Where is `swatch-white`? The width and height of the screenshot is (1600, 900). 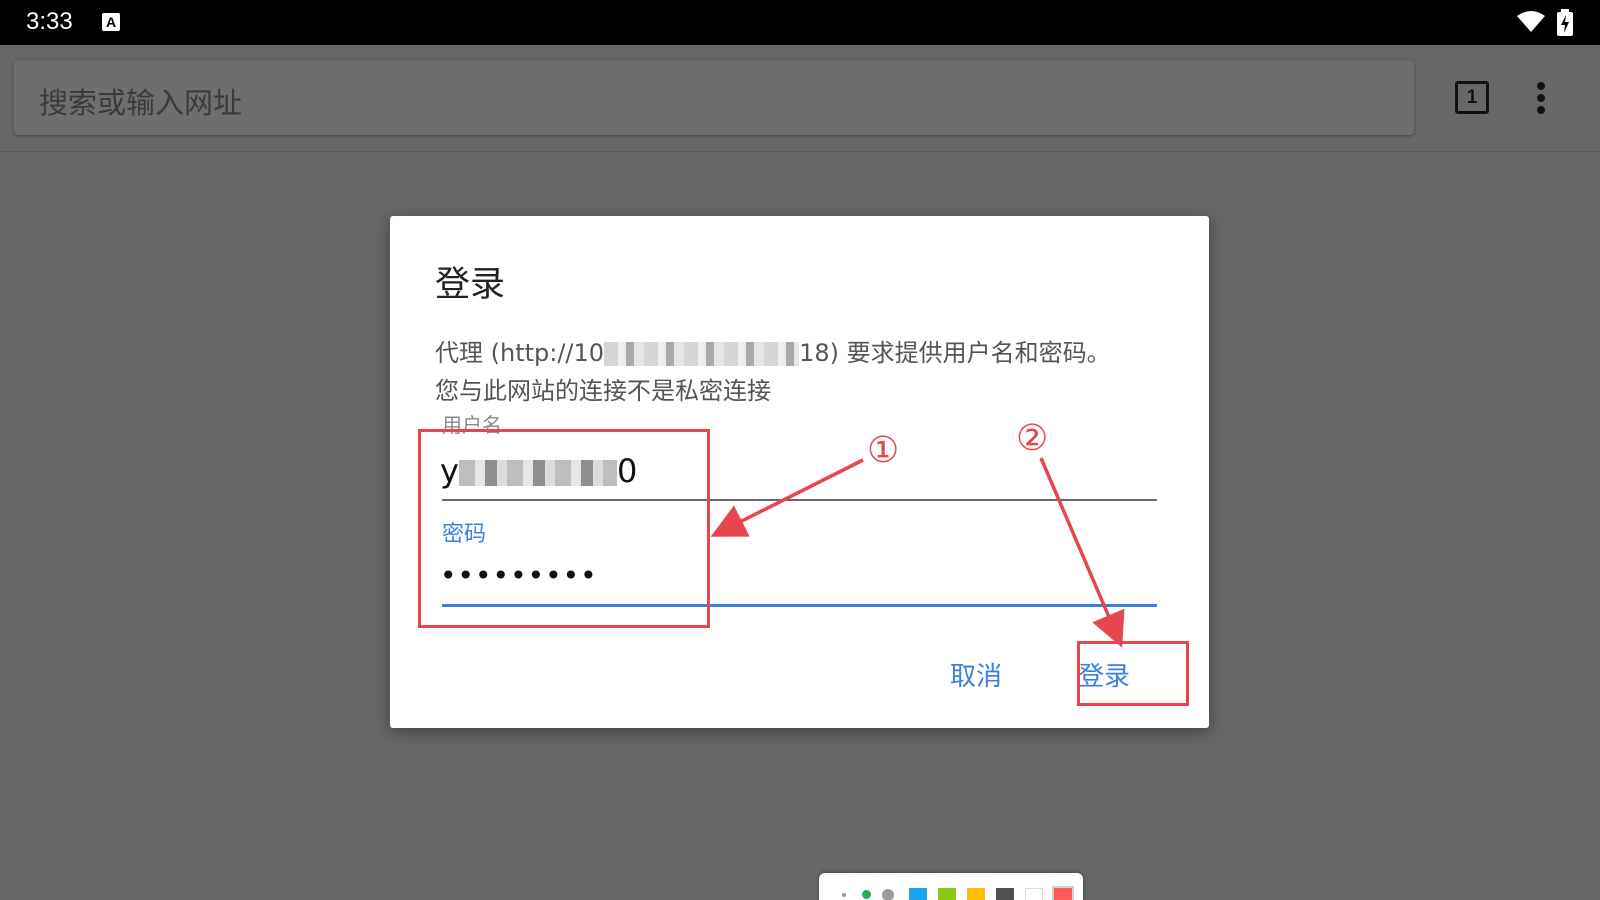 swatch-white is located at coordinates (1034, 894).